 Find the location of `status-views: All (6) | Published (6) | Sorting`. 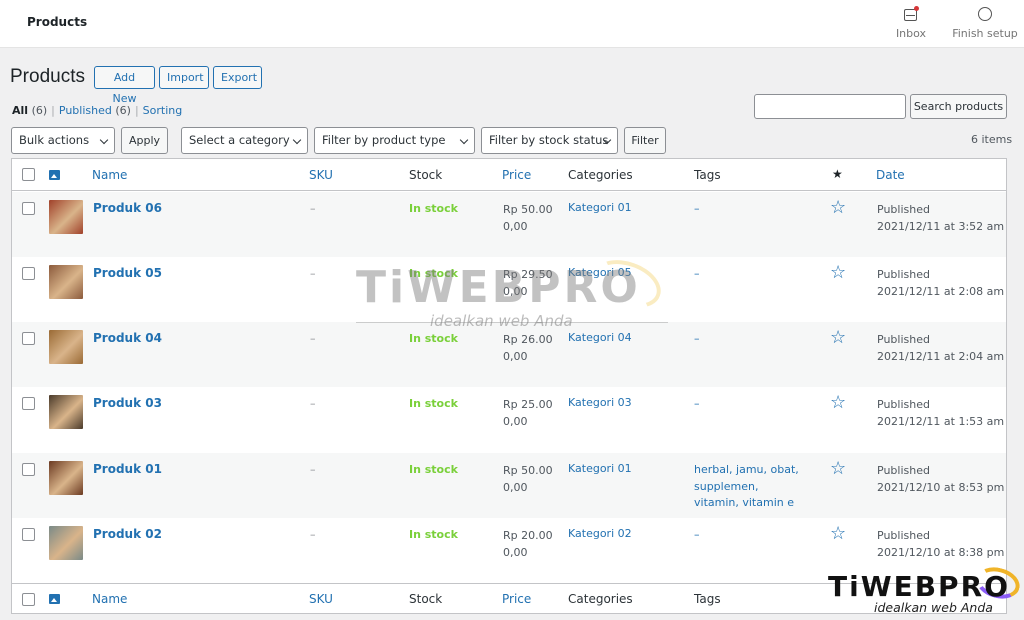

status-views: All (6) | Published (6) | Sorting is located at coordinates (97, 110).